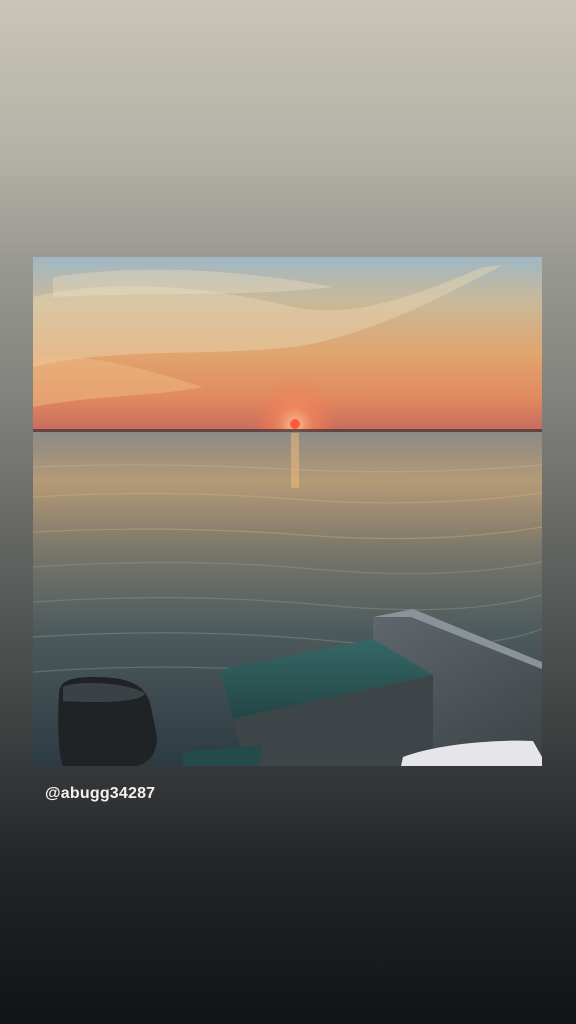 This screenshot has width=576, height=1024. What do you see at coordinates (107, 721) in the screenshot?
I see `outboard-motor` at bounding box center [107, 721].